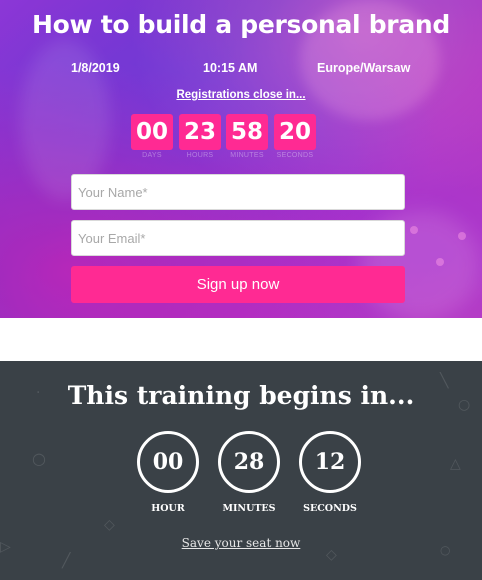  Describe the element at coordinates (95, 68) in the screenshot. I see `webinar-date: 1/8/2019` at that location.